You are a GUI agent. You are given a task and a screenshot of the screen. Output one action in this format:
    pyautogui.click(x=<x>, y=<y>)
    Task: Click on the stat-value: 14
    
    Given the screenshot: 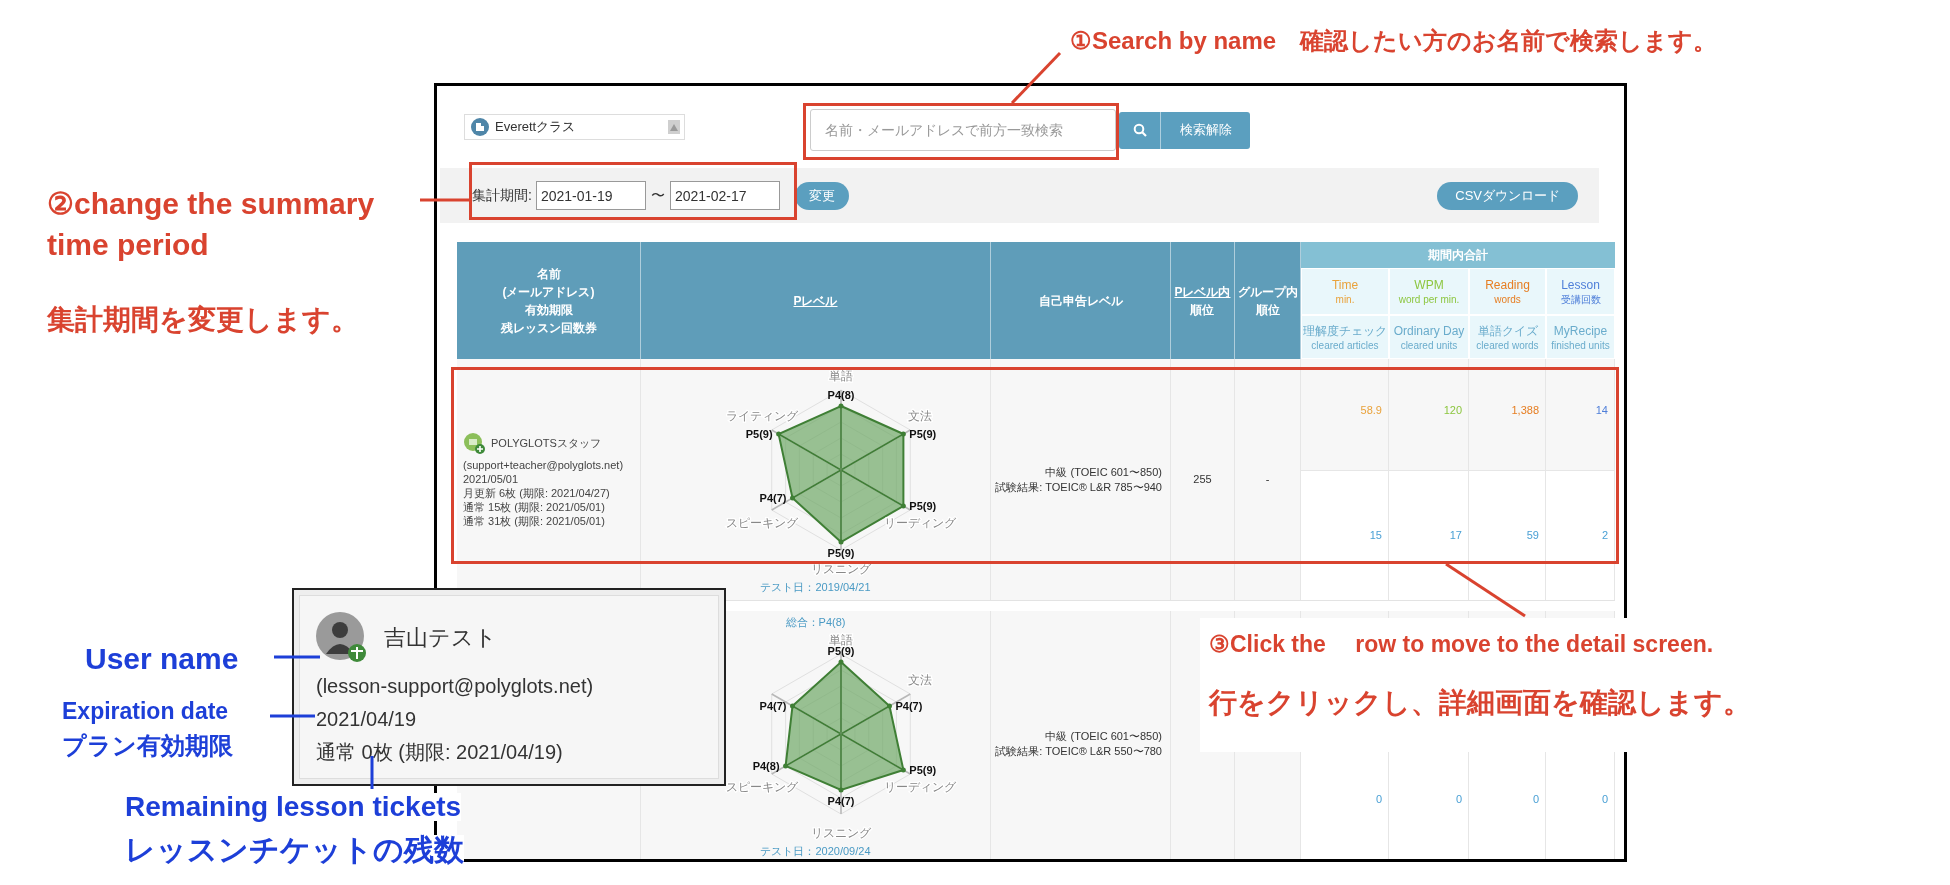 What is the action you would take?
    pyautogui.click(x=1601, y=410)
    